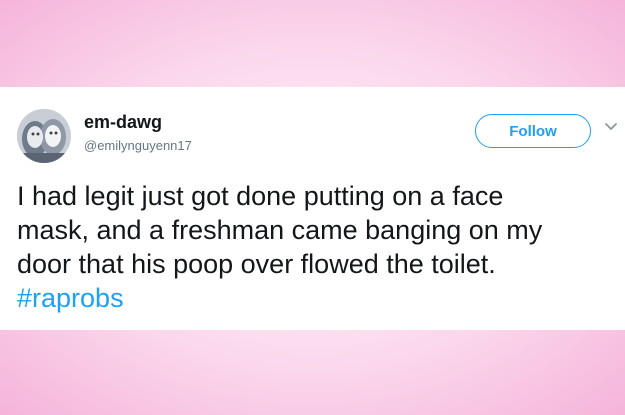  Describe the element at coordinates (138, 145) in the screenshot. I see `user-handle: @emilynguyenn17` at that location.